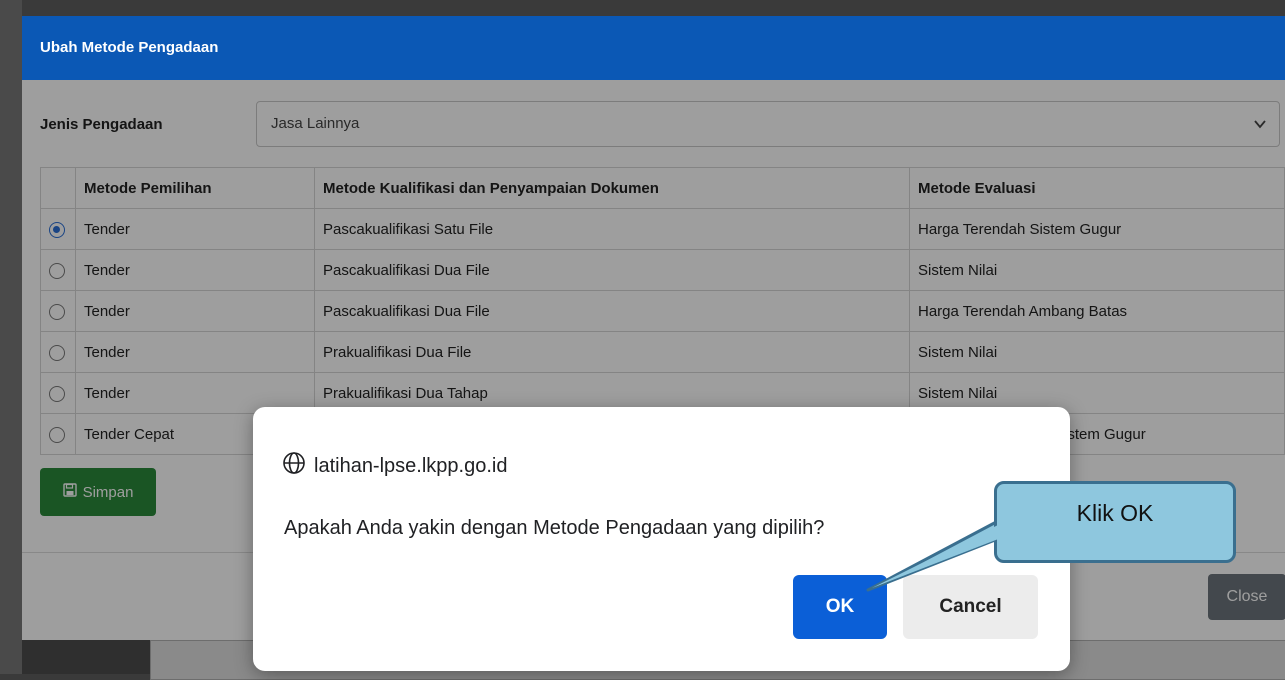 The height and width of the screenshot is (680, 1285). I want to click on column-header: Metode Evaluasi, so click(1097, 188).